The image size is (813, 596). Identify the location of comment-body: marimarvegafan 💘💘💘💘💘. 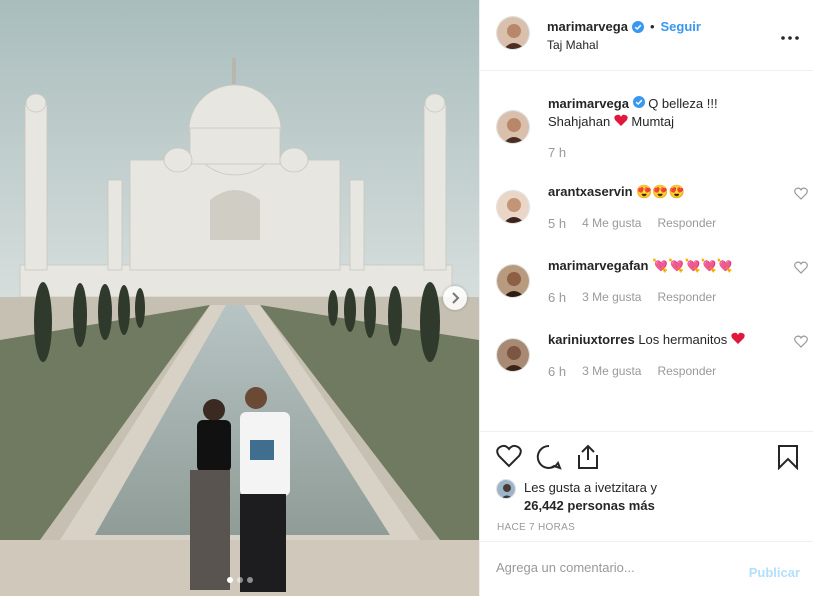
(658, 266).